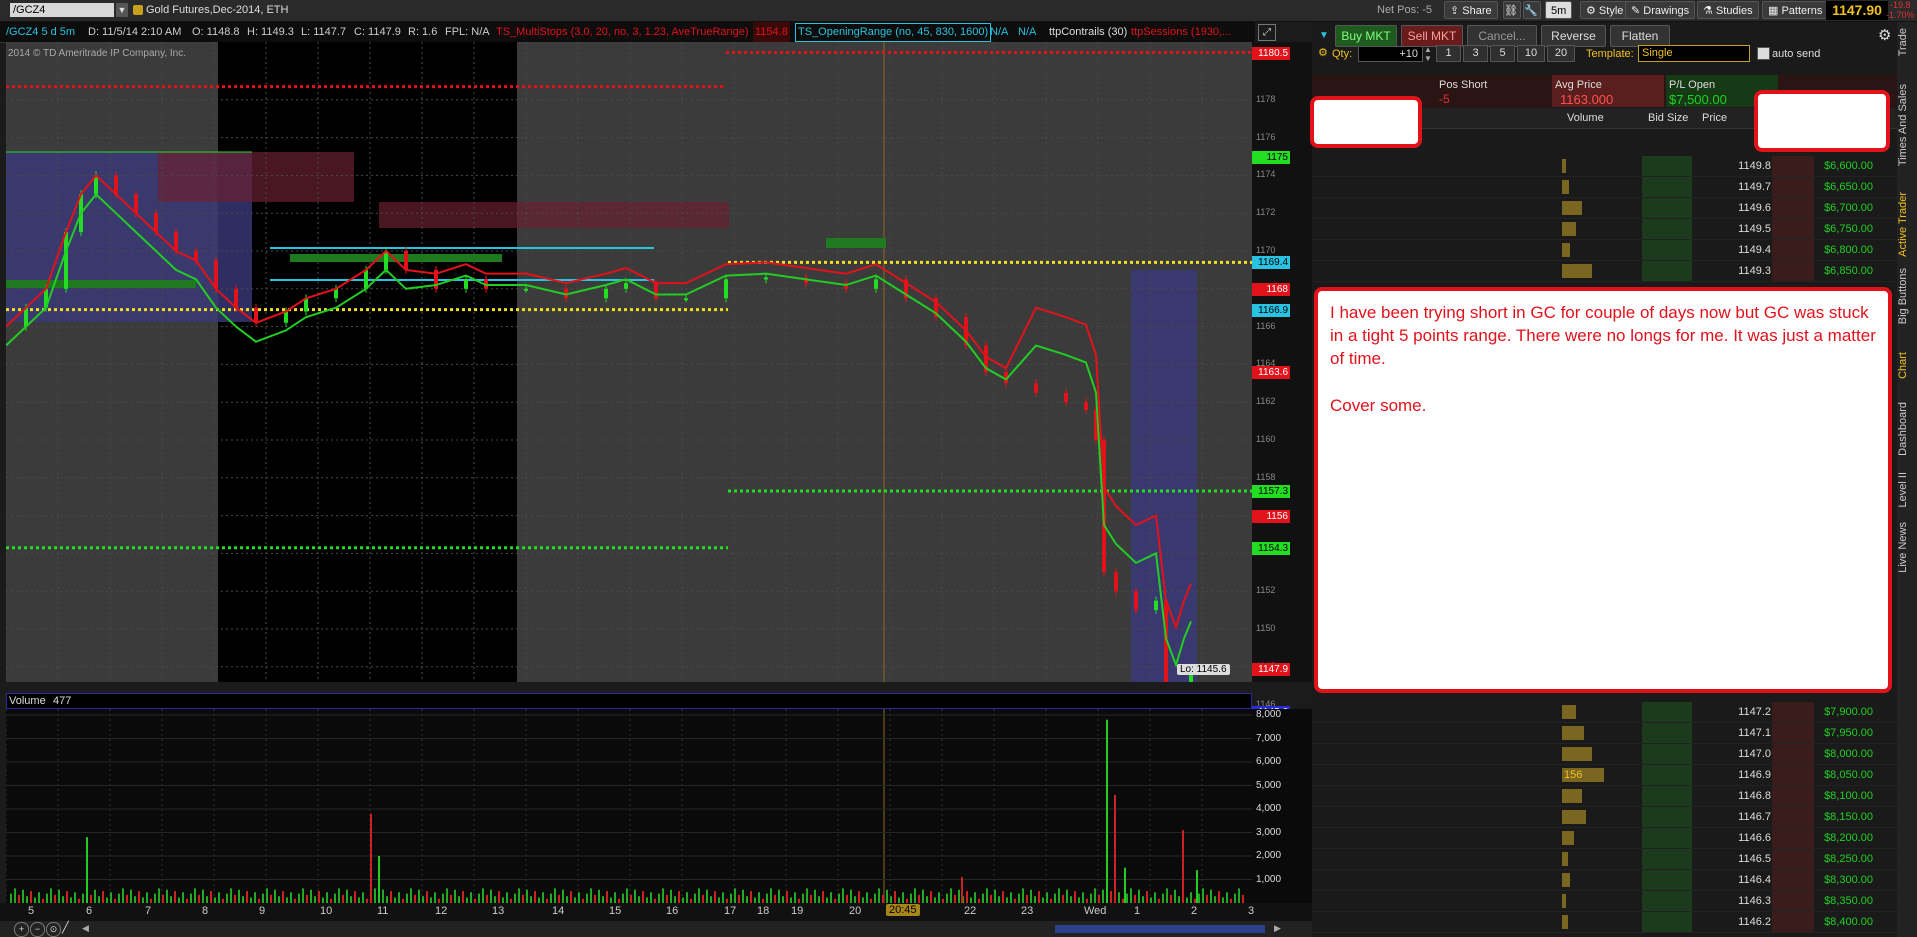  Describe the element at coordinates (1559, 10) in the screenshot. I see `timeframe-button: 5m` at that location.